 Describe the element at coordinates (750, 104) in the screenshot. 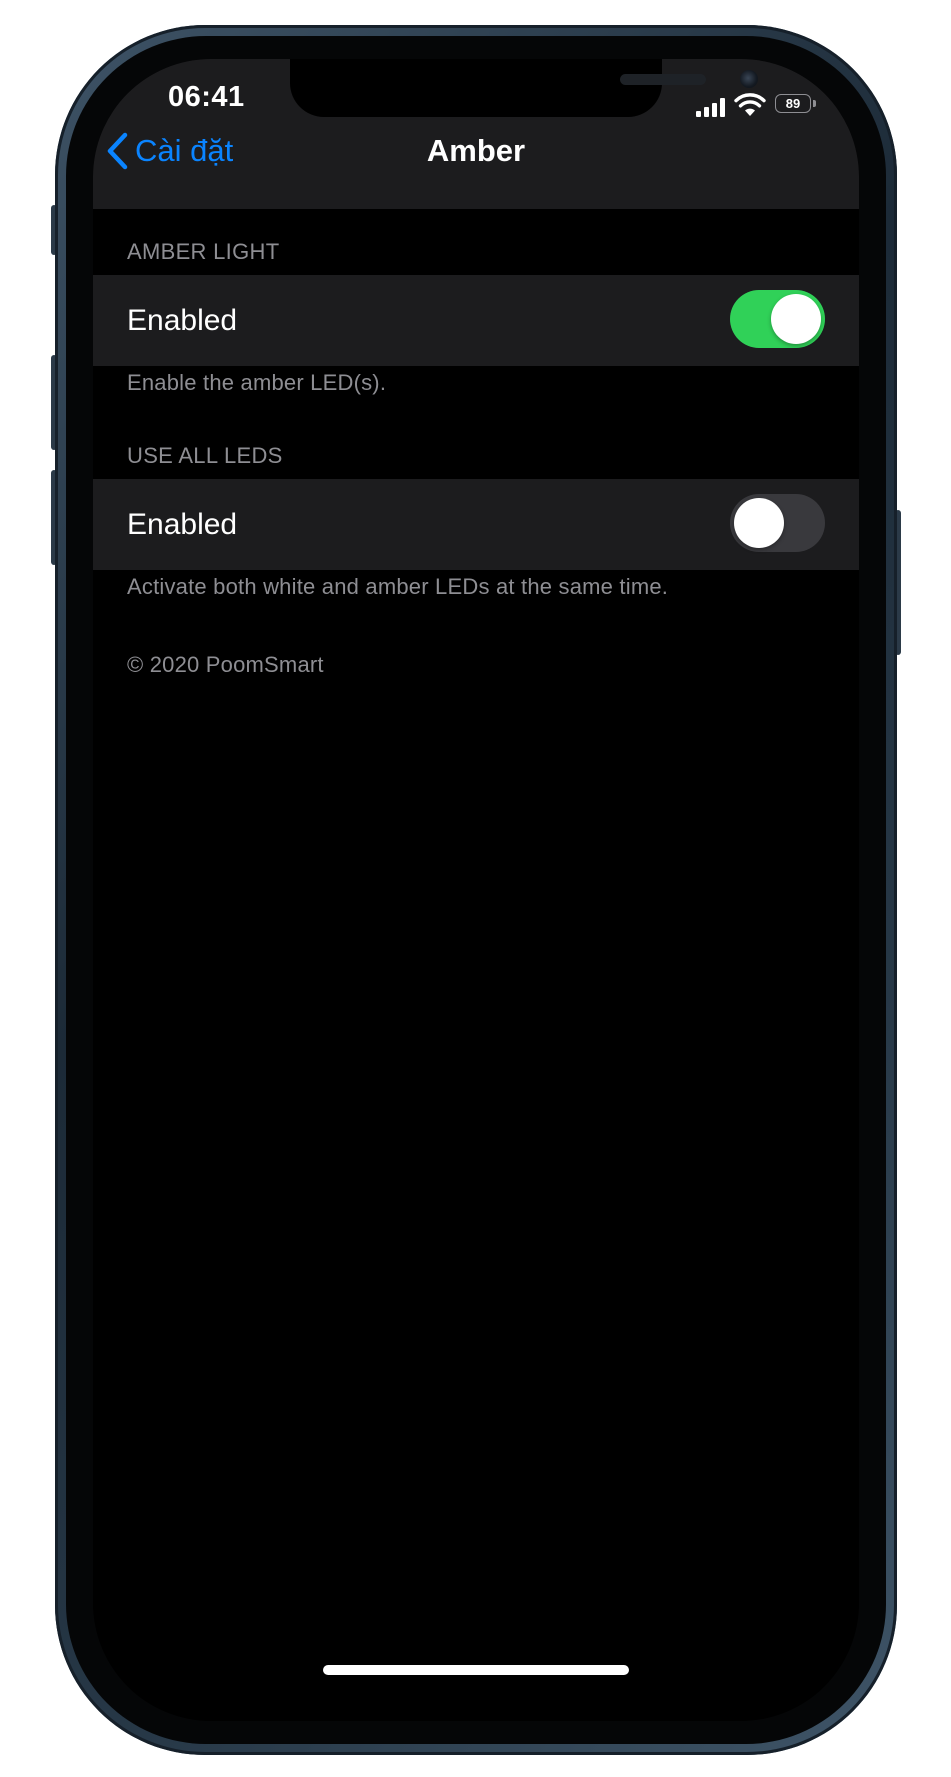

I see `wifi-icon` at that location.